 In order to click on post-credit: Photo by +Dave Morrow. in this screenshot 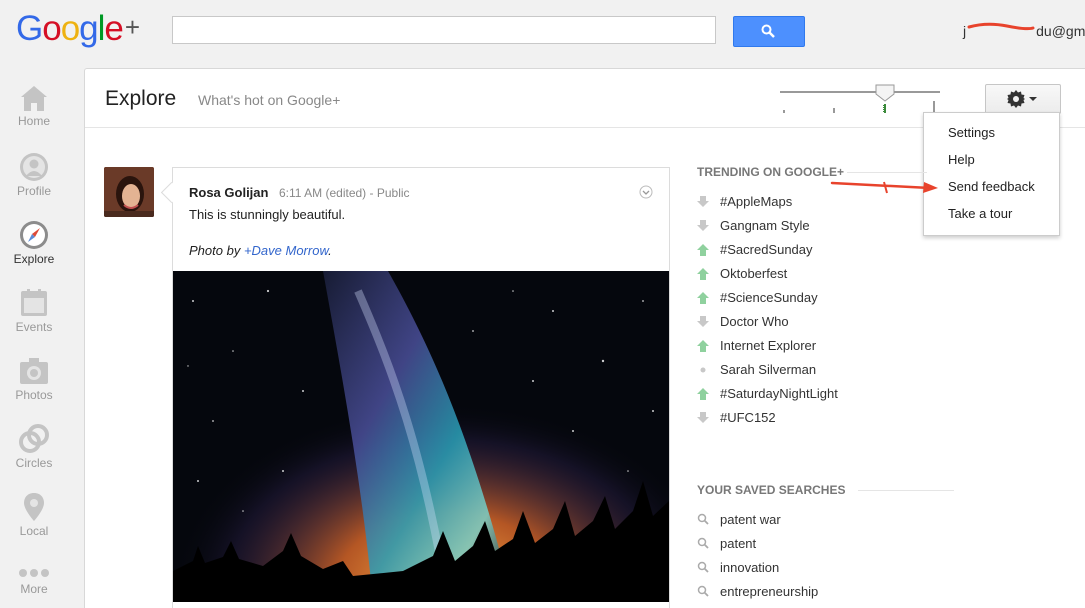, I will do `click(260, 250)`.